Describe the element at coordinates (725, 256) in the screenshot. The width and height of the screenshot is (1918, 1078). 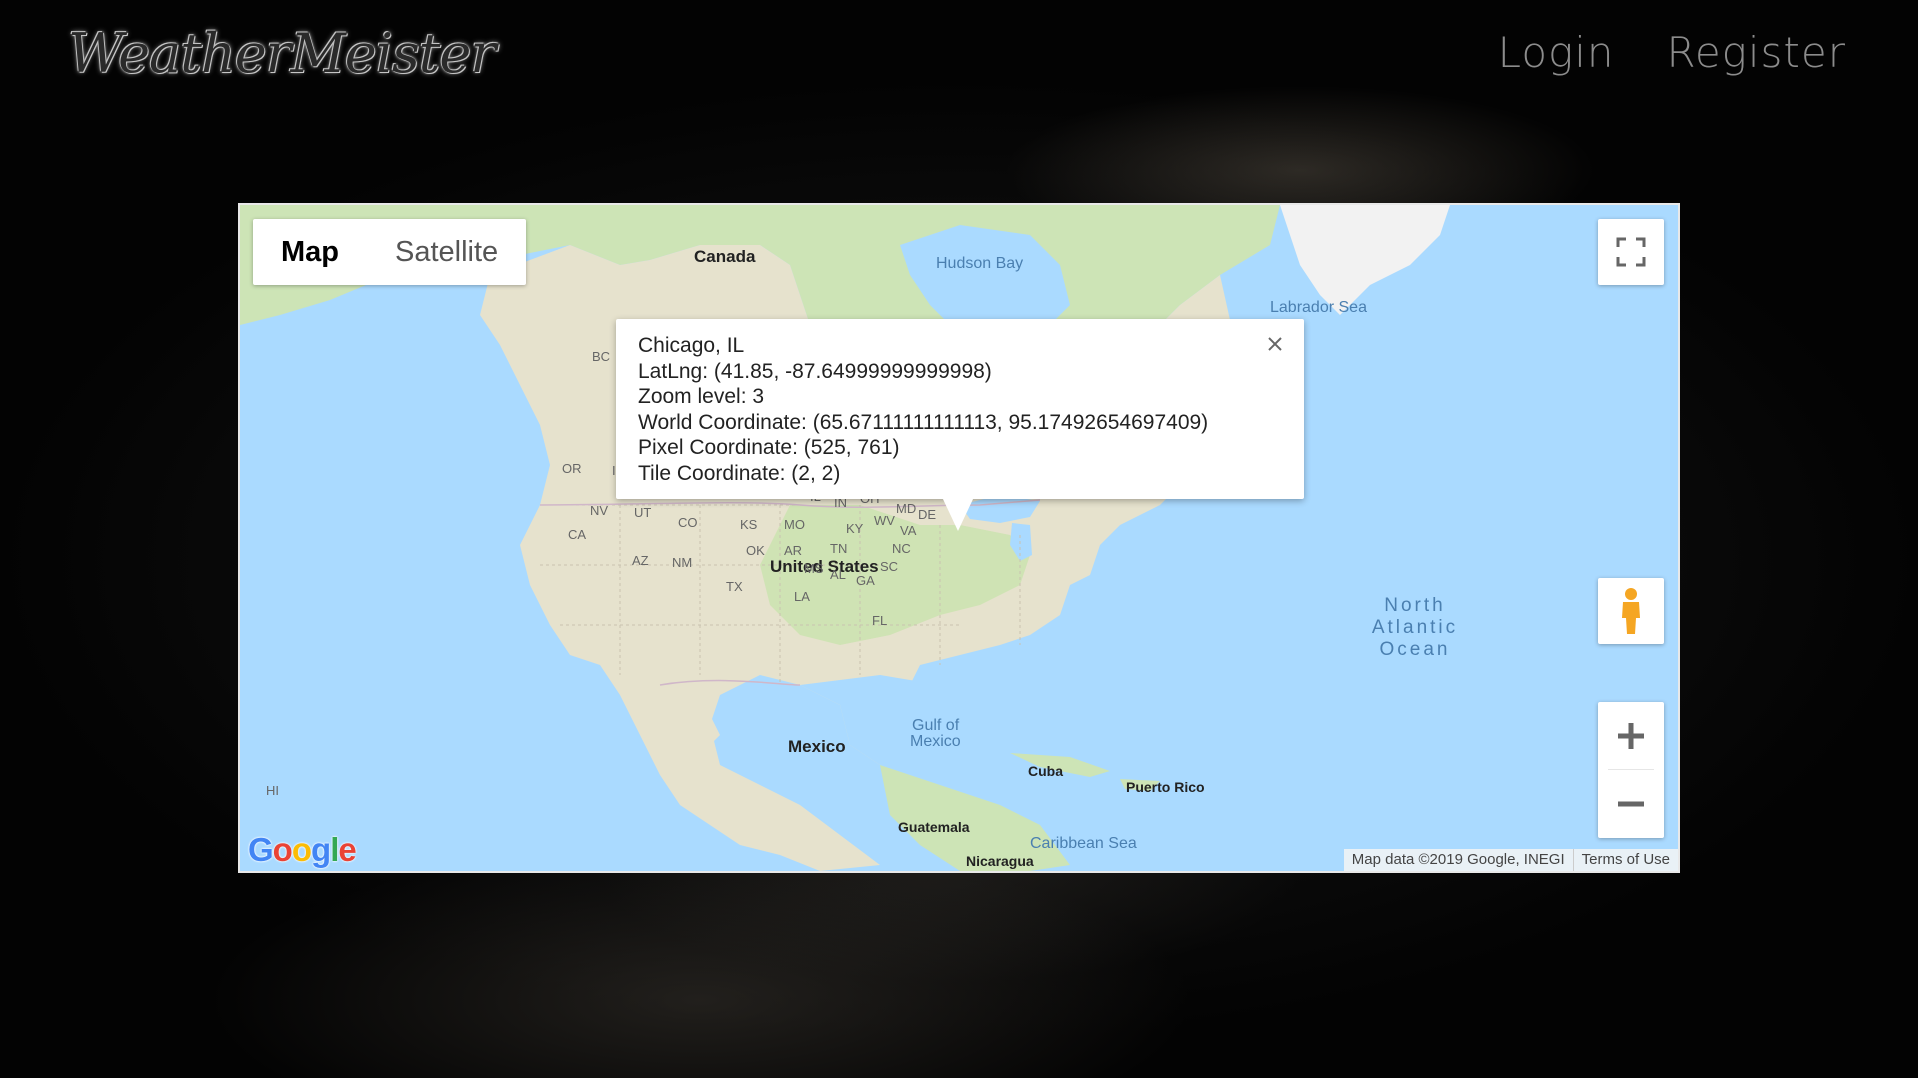
I see `label-canada: Canada` at that location.